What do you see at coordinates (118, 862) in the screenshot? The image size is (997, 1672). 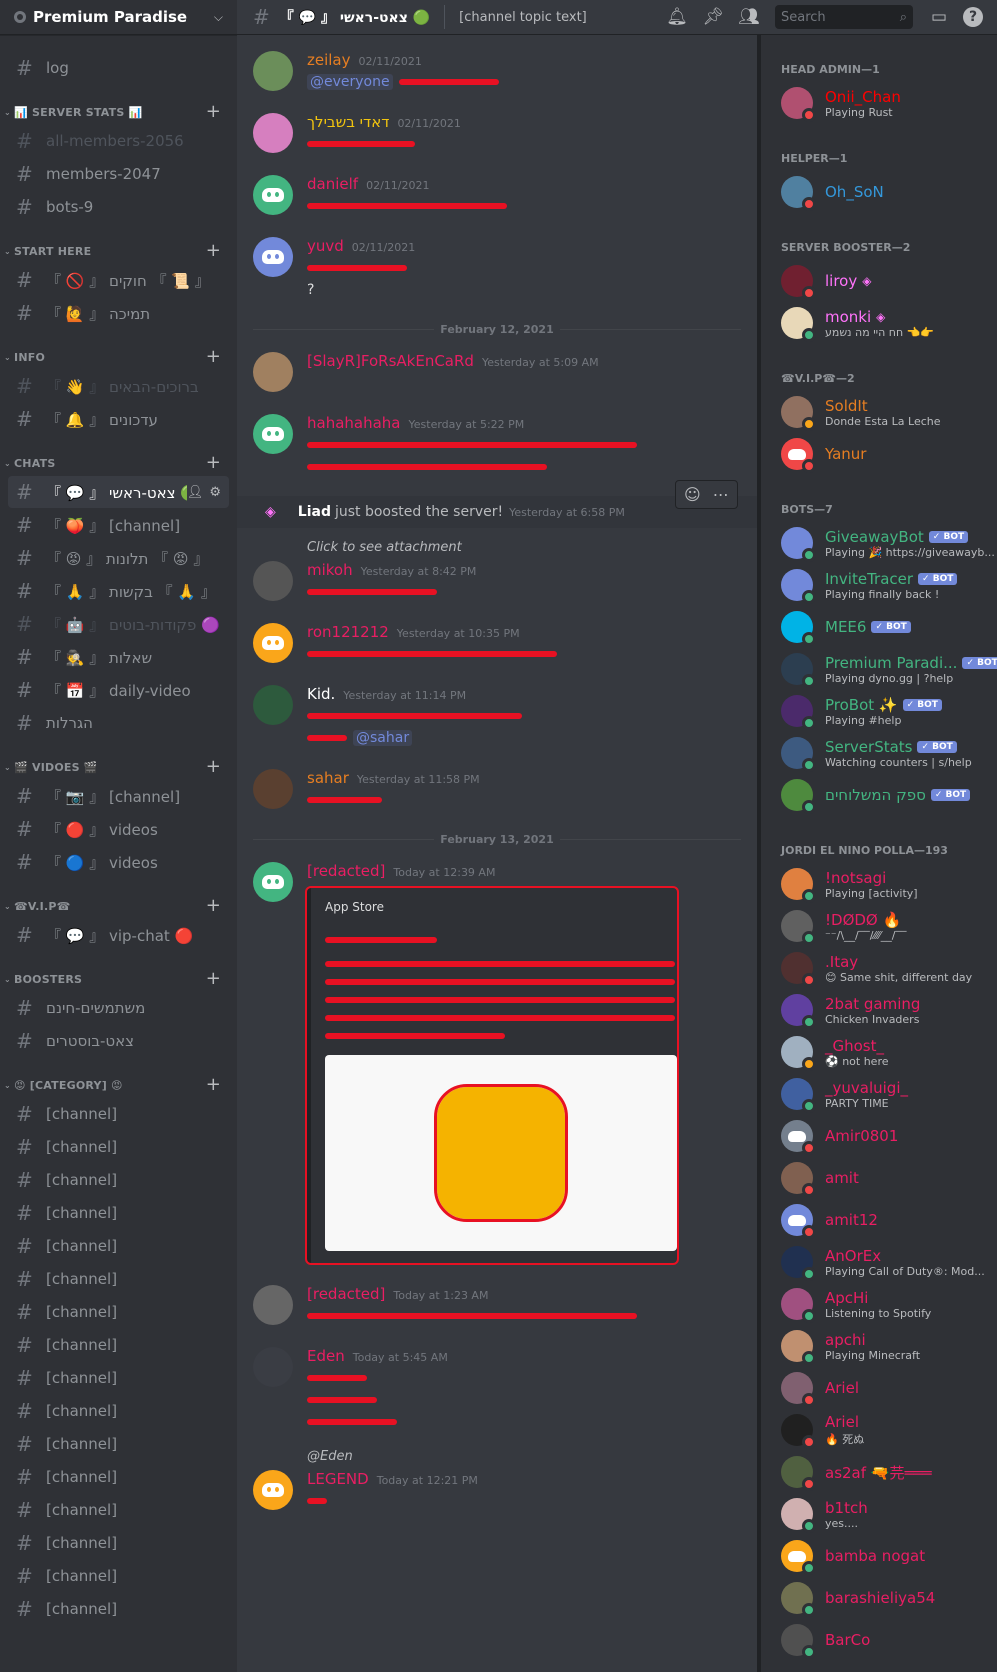 I see `channel-item: # 『 🔵 』 videos` at bounding box center [118, 862].